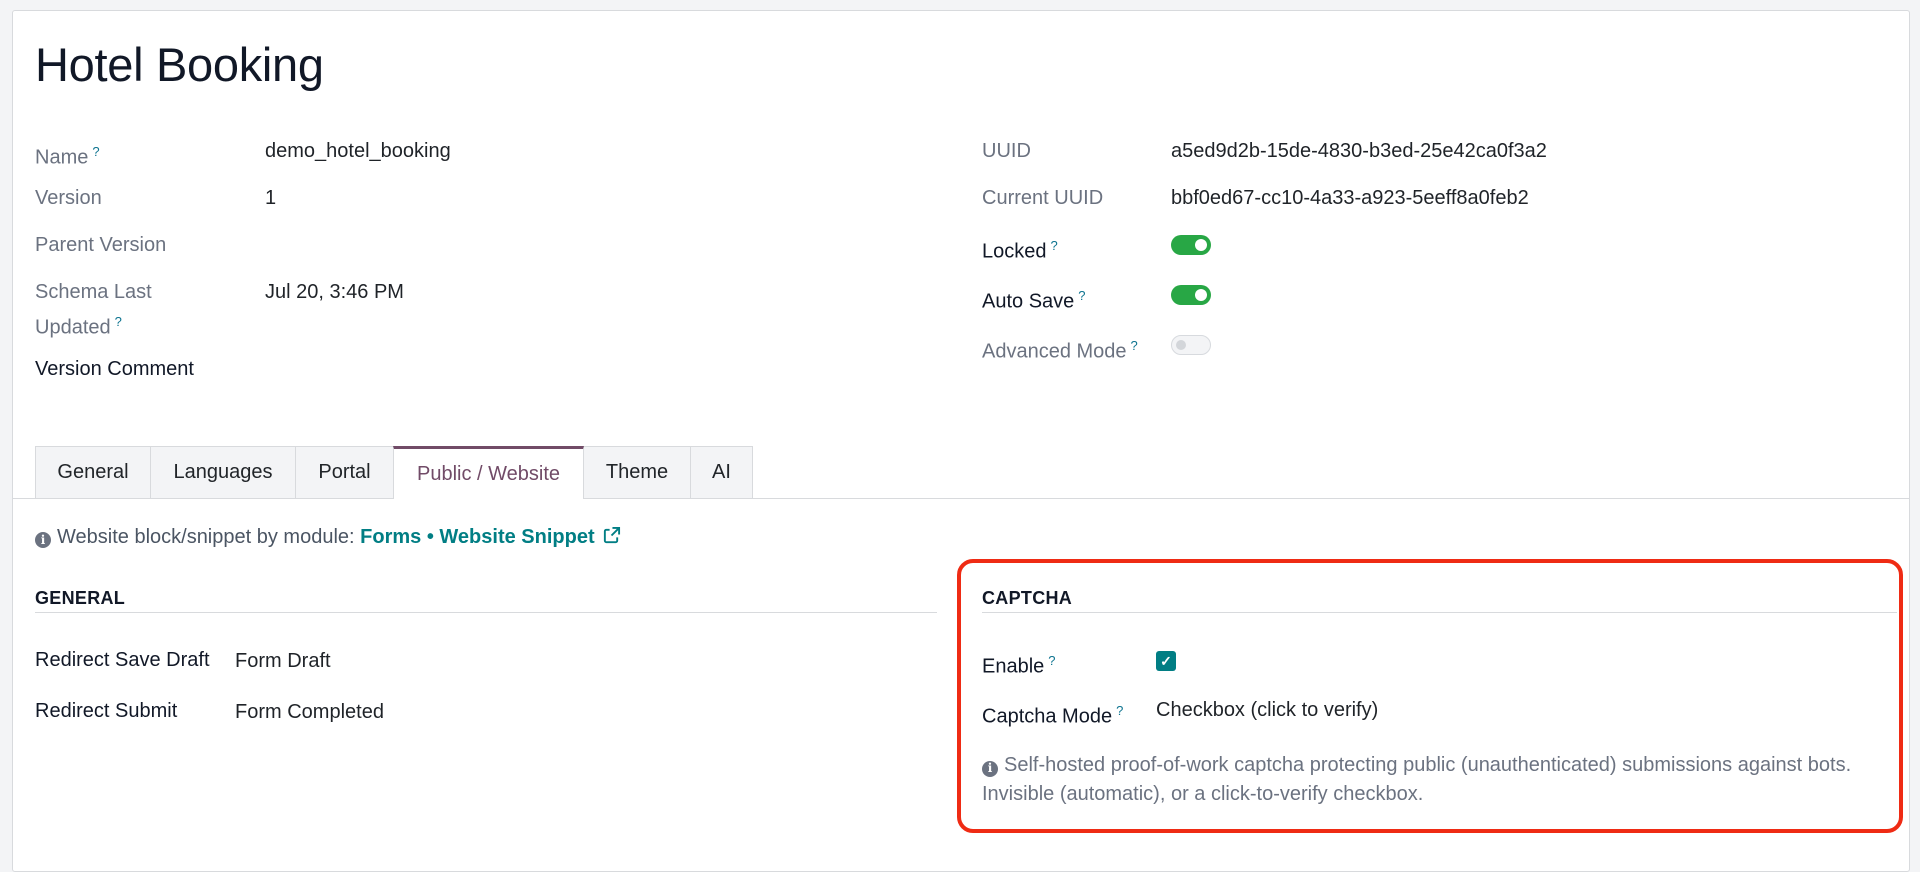 This screenshot has height=872, width=1920. I want to click on version-comment-label: Version Comment, so click(114, 369).